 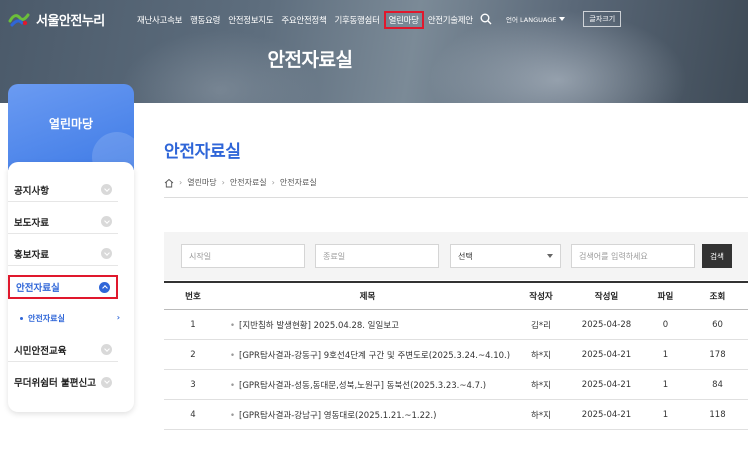 I want to click on search-icon, so click(x=486, y=19).